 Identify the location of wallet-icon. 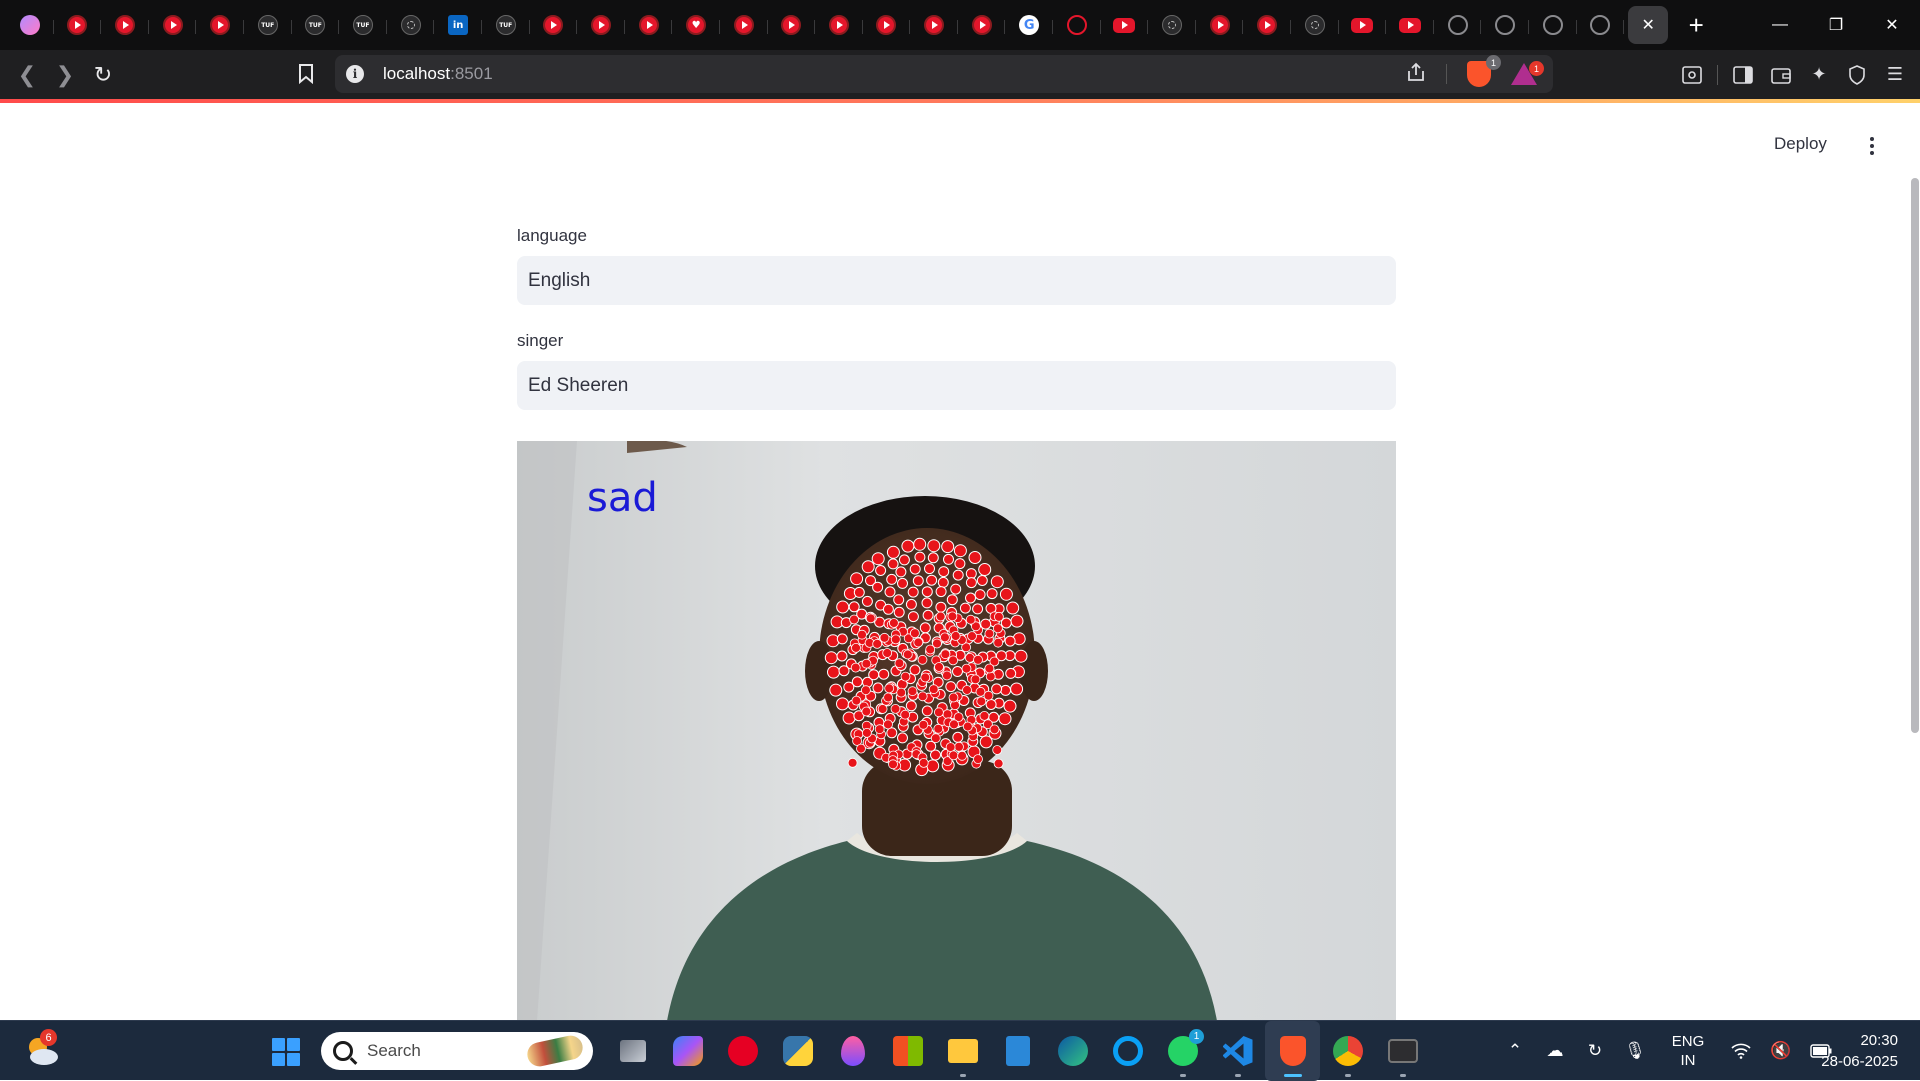
(1781, 75).